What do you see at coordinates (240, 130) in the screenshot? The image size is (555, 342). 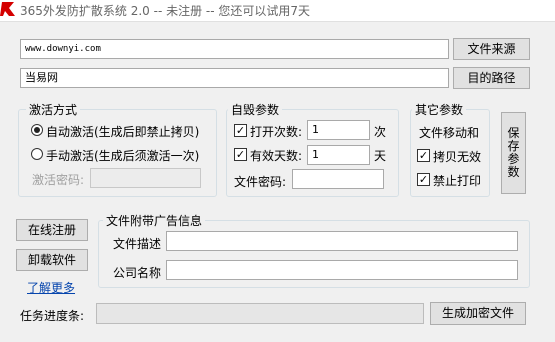 I see `open-count-checkbox: ✓` at bounding box center [240, 130].